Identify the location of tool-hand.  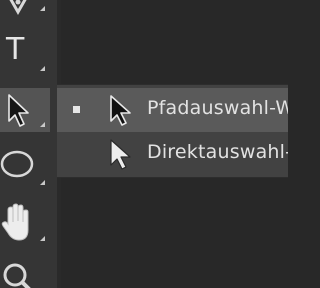
(25, 224).